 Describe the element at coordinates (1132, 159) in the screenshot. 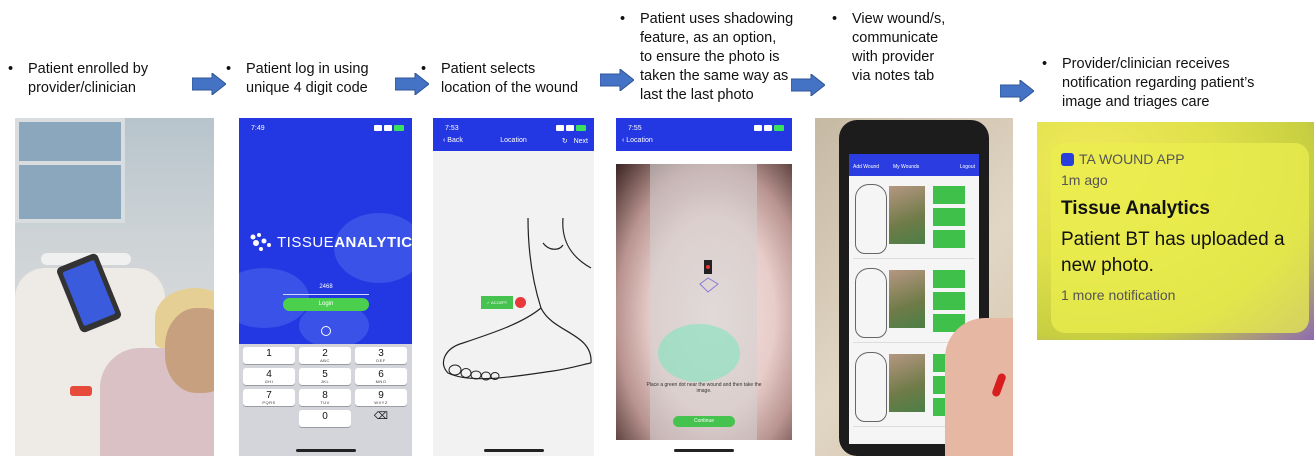

I see `notification-app-name: TA WOUND APP` at that location.